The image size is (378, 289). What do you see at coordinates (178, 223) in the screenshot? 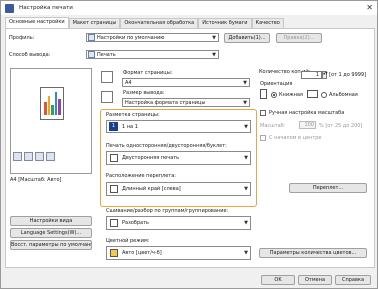
I see `collate-select: Разобрать ▼` at bounding box center [178, 223].